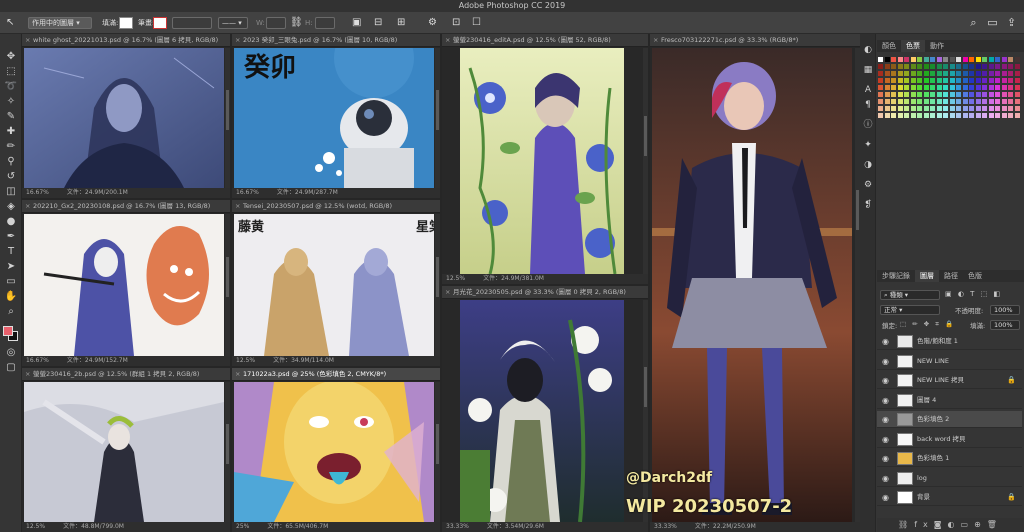 This screenshot has height=532, width=1024. Describe the element at coordinates (868, 125) in the screenshot. I see `info-panel-icon: ⓘ` at that location.